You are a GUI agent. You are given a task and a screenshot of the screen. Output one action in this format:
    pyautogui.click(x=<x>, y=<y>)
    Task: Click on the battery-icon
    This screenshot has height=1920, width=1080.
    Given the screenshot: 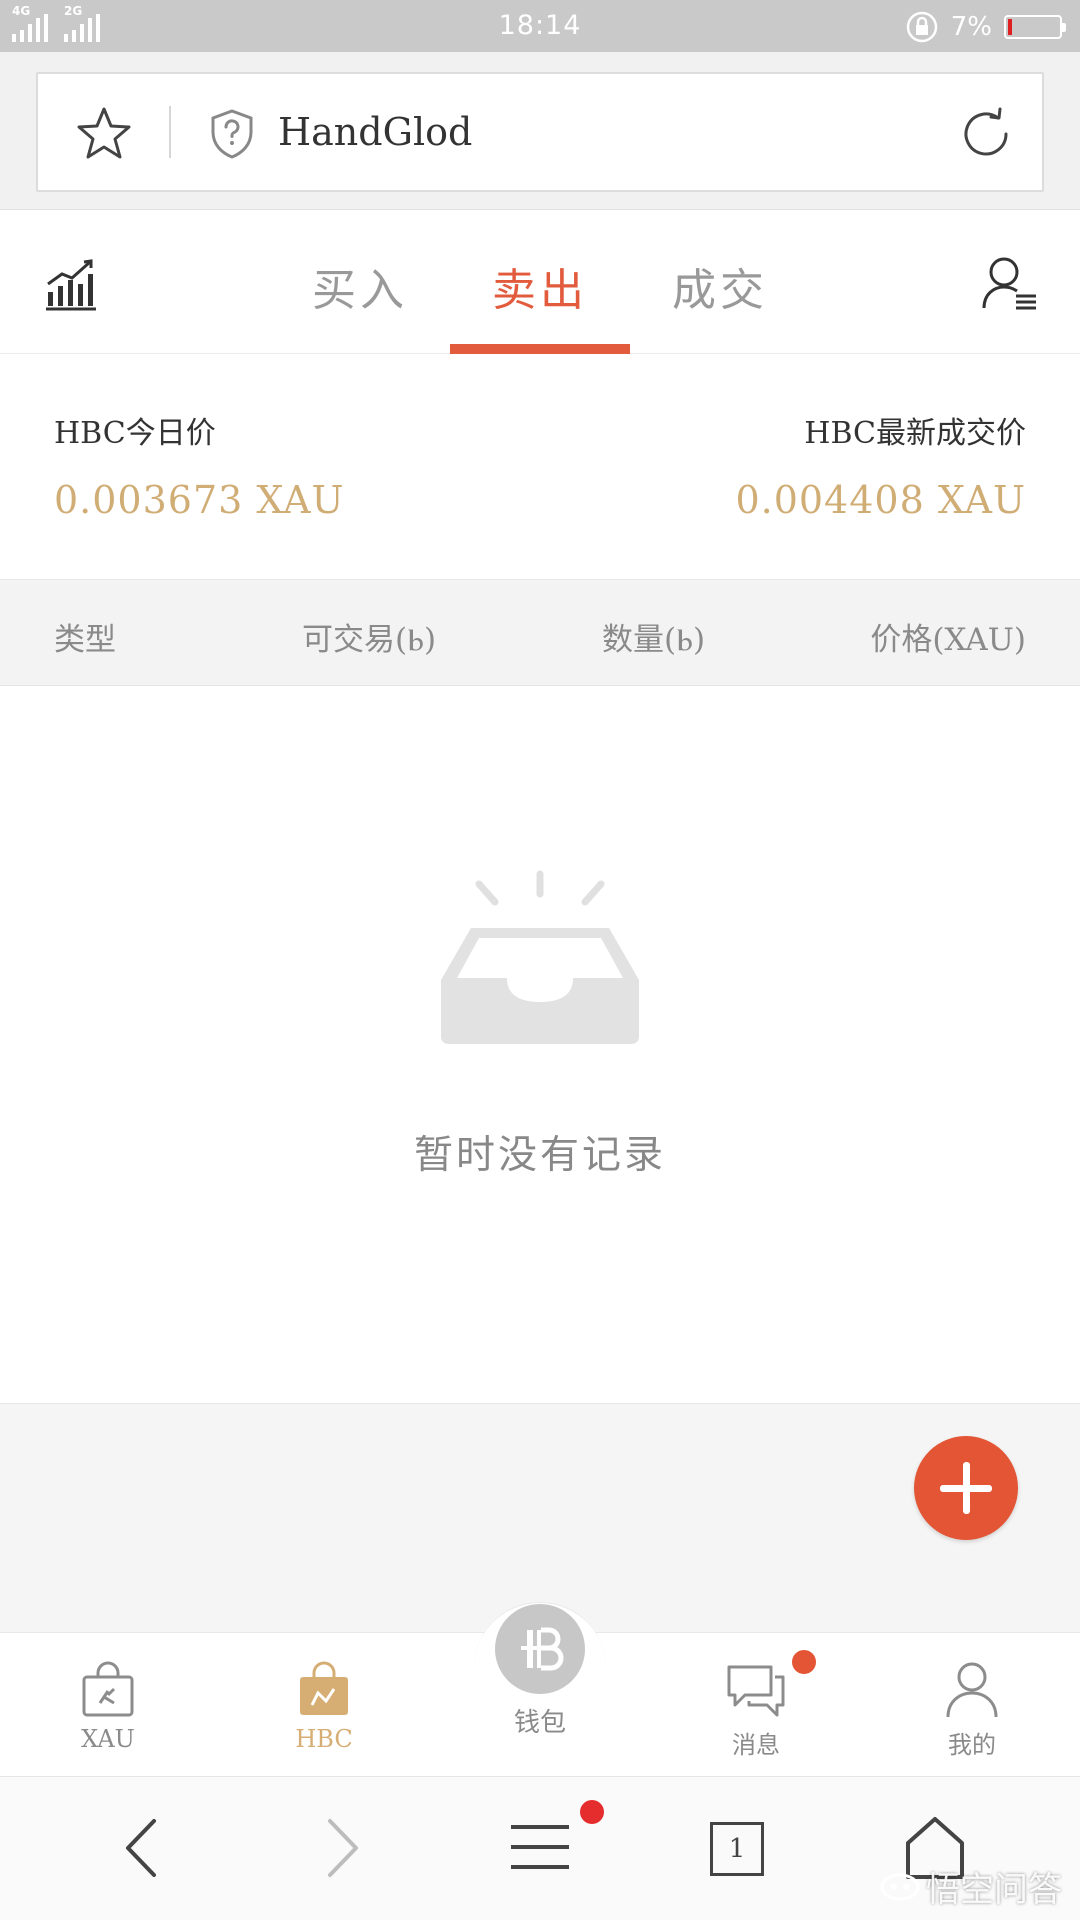 What is the action you would take?
    pyautogui.click(x=1035, y=27)
    